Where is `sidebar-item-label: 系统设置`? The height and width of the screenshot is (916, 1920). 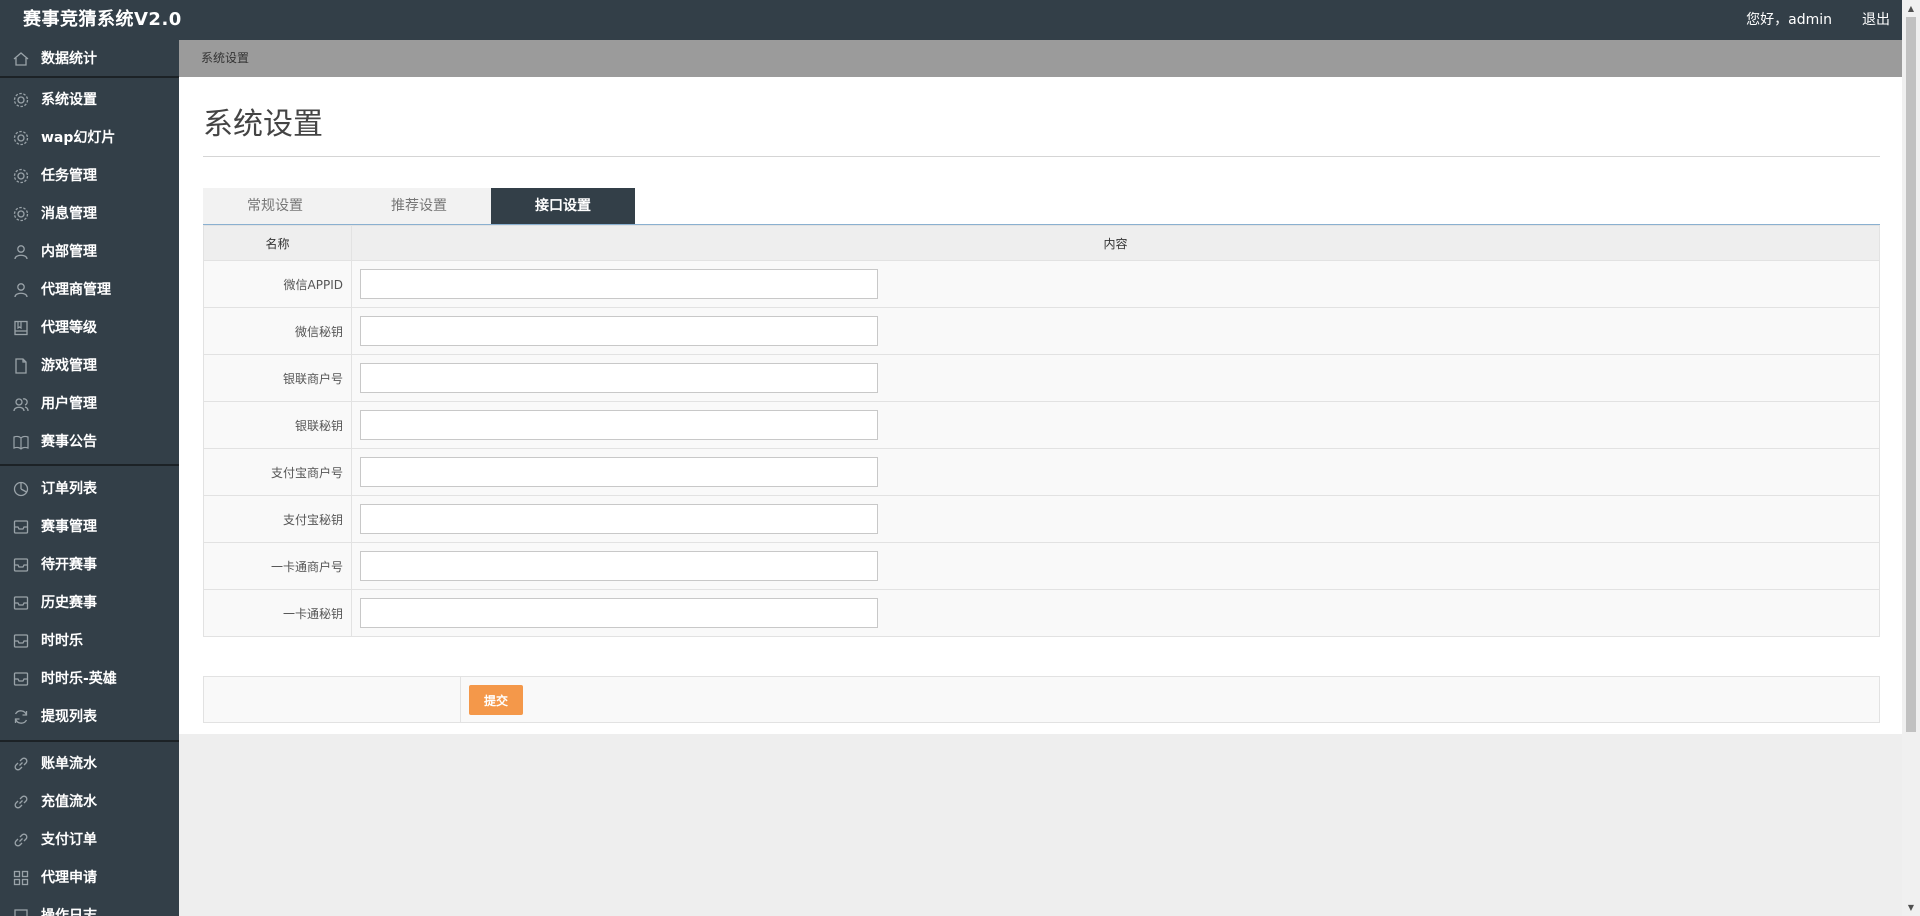 sidebar-item-label: 系统设置 is located at coordinates (69, 100).